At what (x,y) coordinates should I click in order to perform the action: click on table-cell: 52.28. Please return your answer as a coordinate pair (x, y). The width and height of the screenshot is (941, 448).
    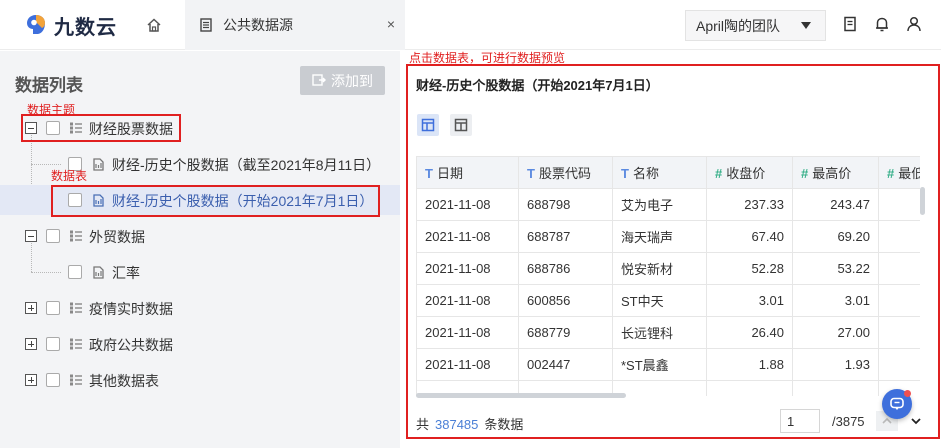
    Looking at the image, I should click on (749, 268).